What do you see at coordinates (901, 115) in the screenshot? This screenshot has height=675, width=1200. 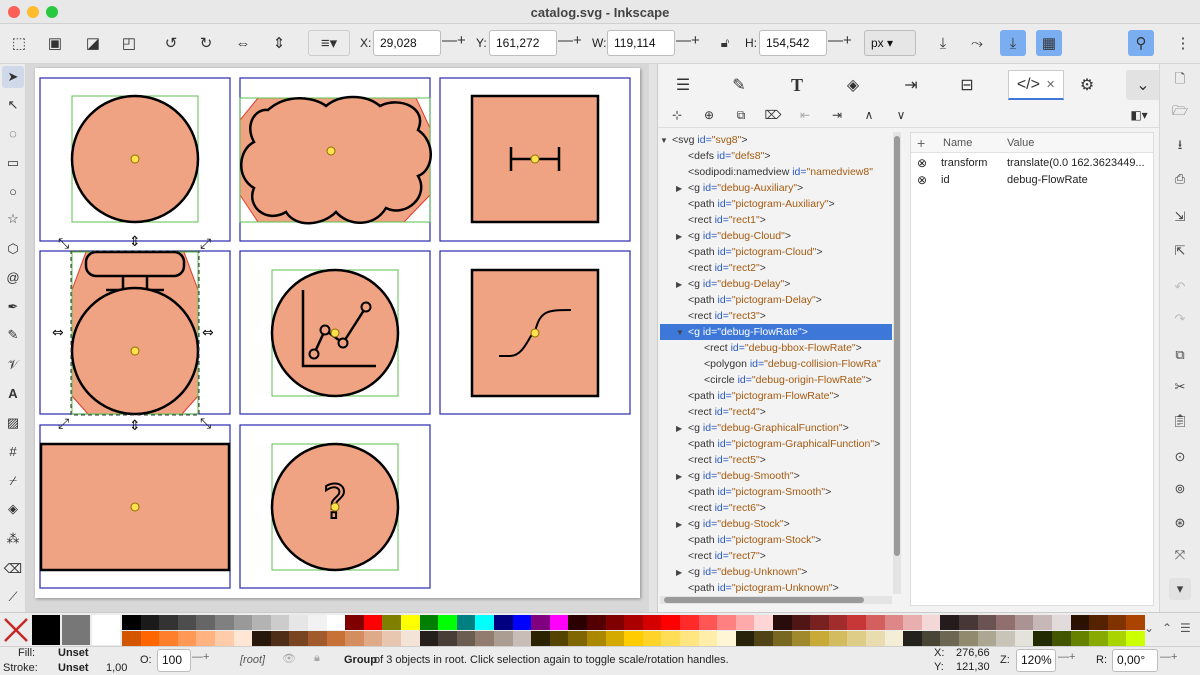 I see `lower-node-icon: ∨` at bounding box center [901, 115].